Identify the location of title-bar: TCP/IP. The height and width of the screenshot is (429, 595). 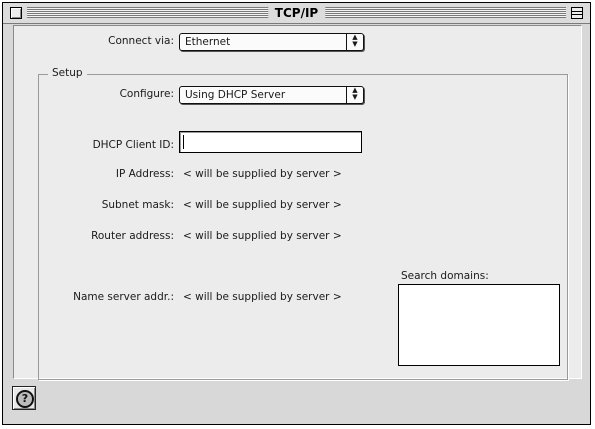
(296, 13).